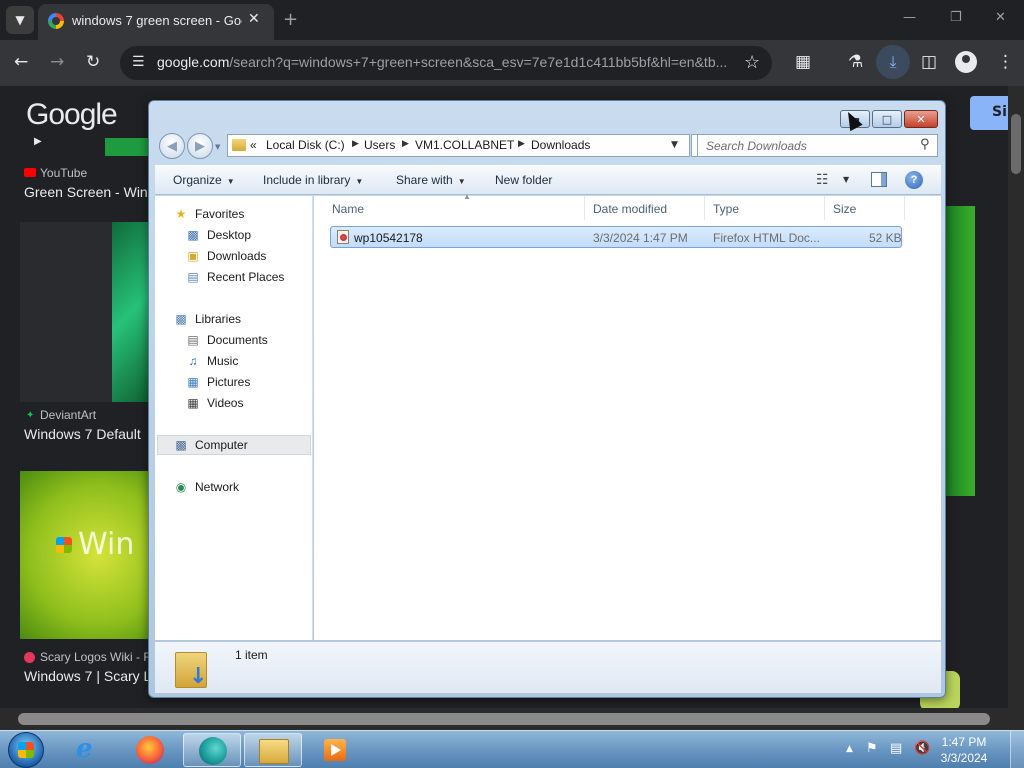  What do you see at coordinates (849, 749) in the screenshot?
I see `show-hidden-icons-chevron-icon: ▲` at bounding box center [849, 749].